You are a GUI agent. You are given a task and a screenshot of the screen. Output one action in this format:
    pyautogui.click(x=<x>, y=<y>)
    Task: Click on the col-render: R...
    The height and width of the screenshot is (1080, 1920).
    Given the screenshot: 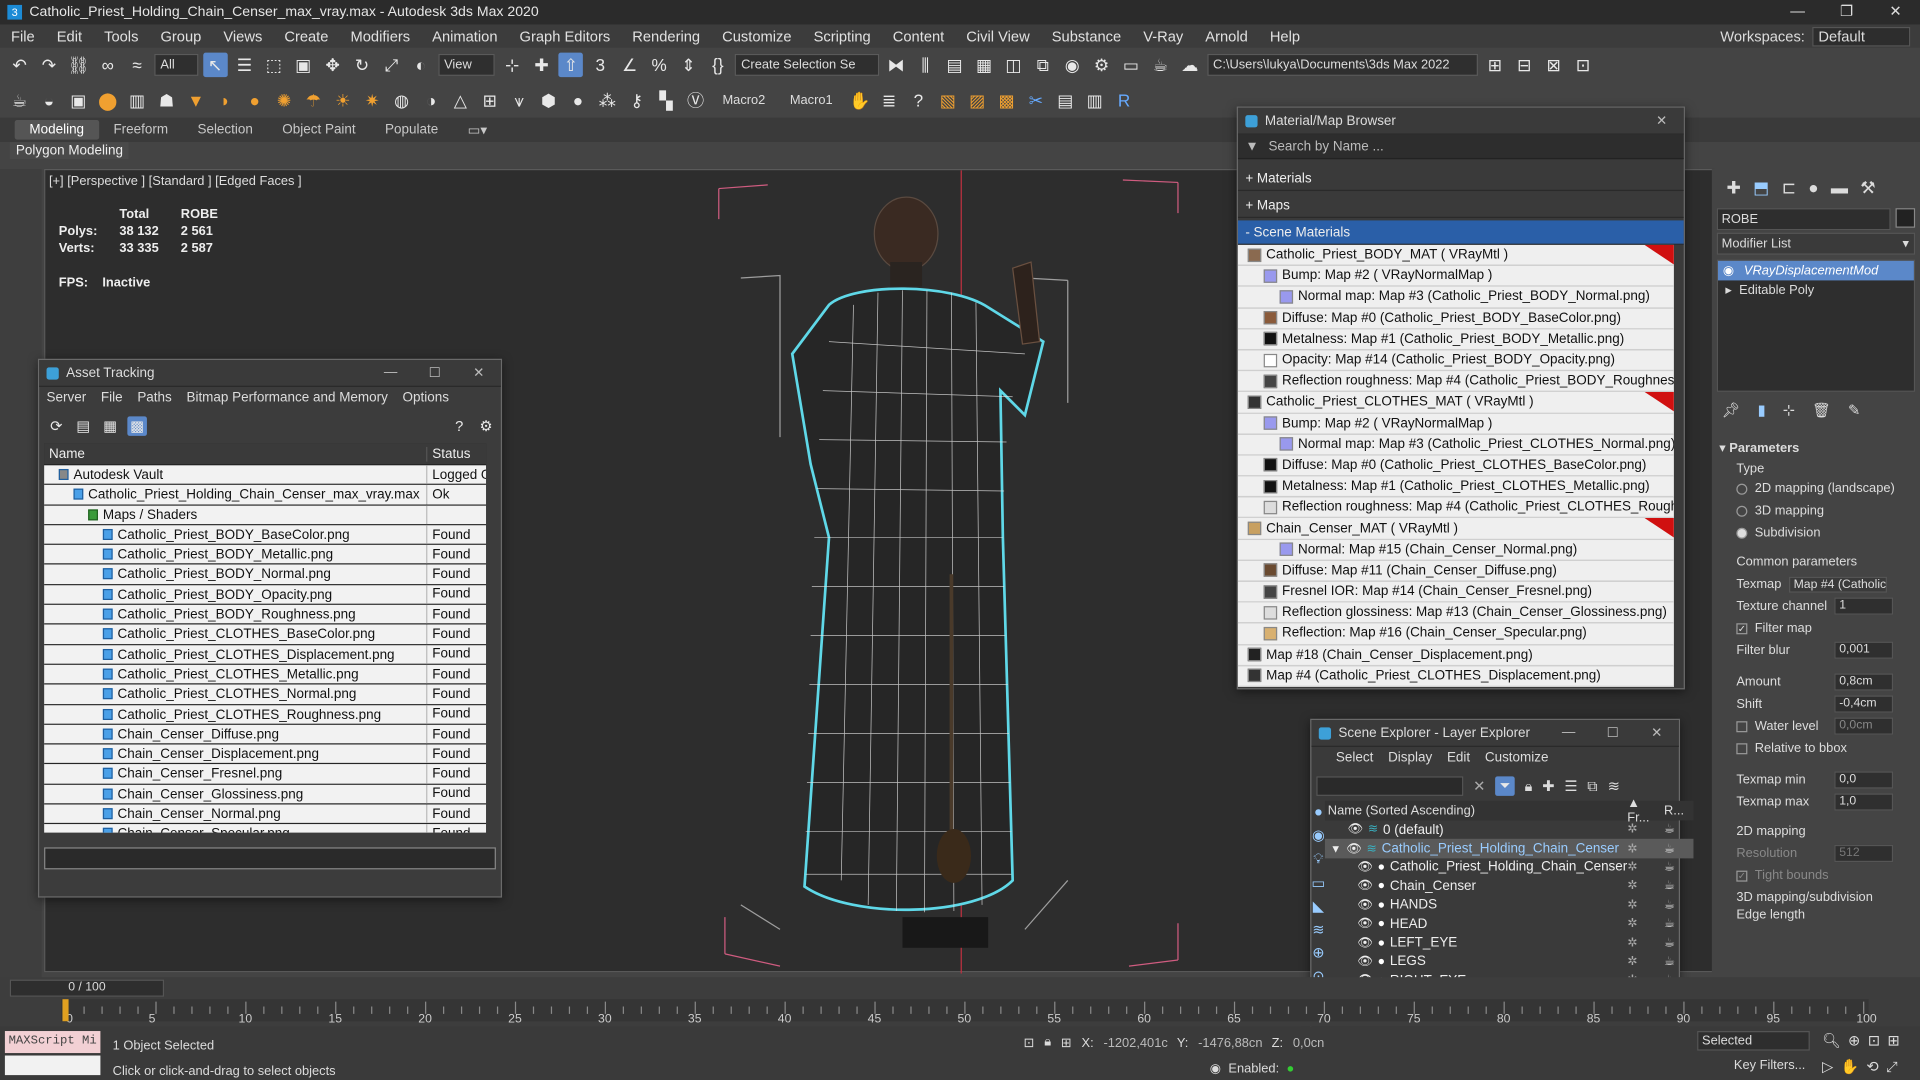 What is the action you would take?
    pyautogui.click(x=1678, y=810)
    